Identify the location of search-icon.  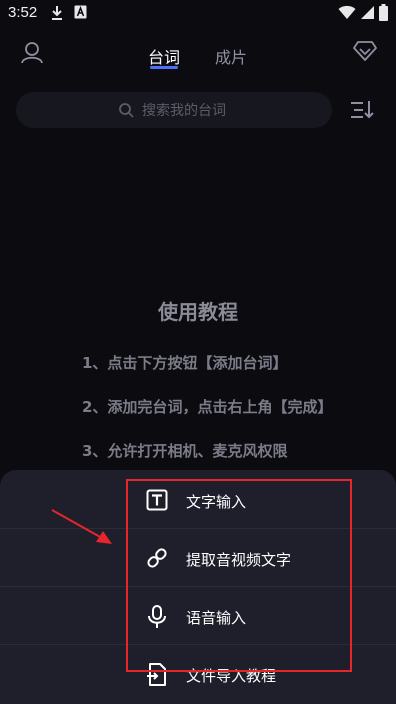
(126, 110).